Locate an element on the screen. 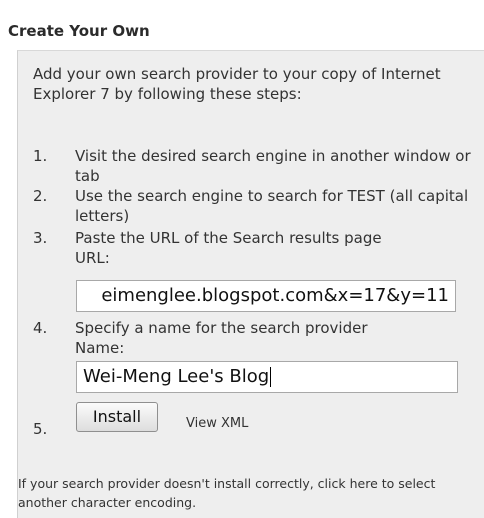 This screenshot has height=518, width=484. provider-name-value: Wei-Meng Lee's Blog is located at coordinates (176, 376).